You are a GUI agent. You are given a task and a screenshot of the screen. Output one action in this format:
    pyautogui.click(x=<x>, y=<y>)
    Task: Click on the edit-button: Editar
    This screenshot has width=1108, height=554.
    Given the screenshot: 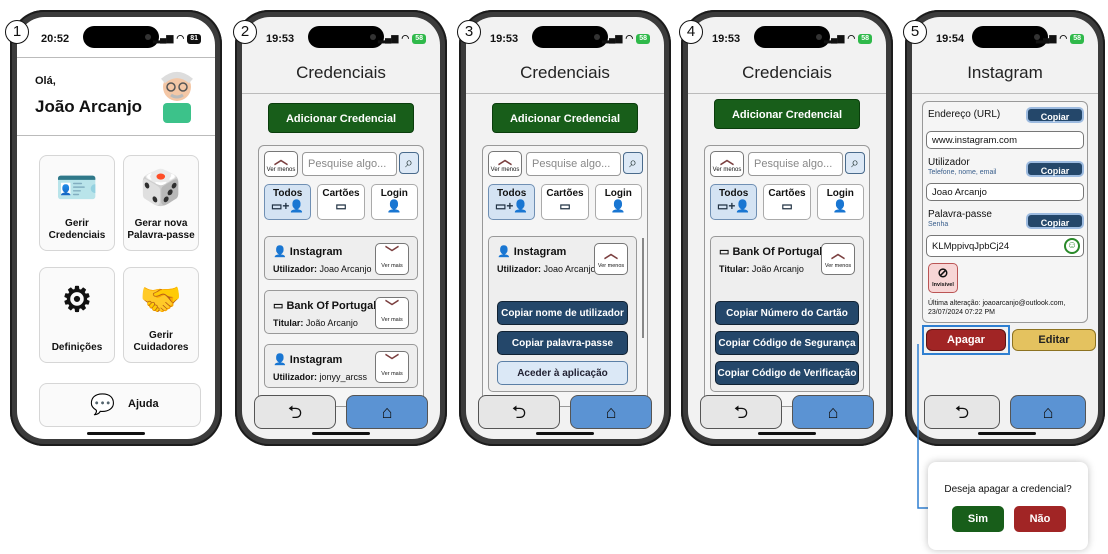 What is the action you would take?
    pyautogui.click(x=1054, y=340)
    